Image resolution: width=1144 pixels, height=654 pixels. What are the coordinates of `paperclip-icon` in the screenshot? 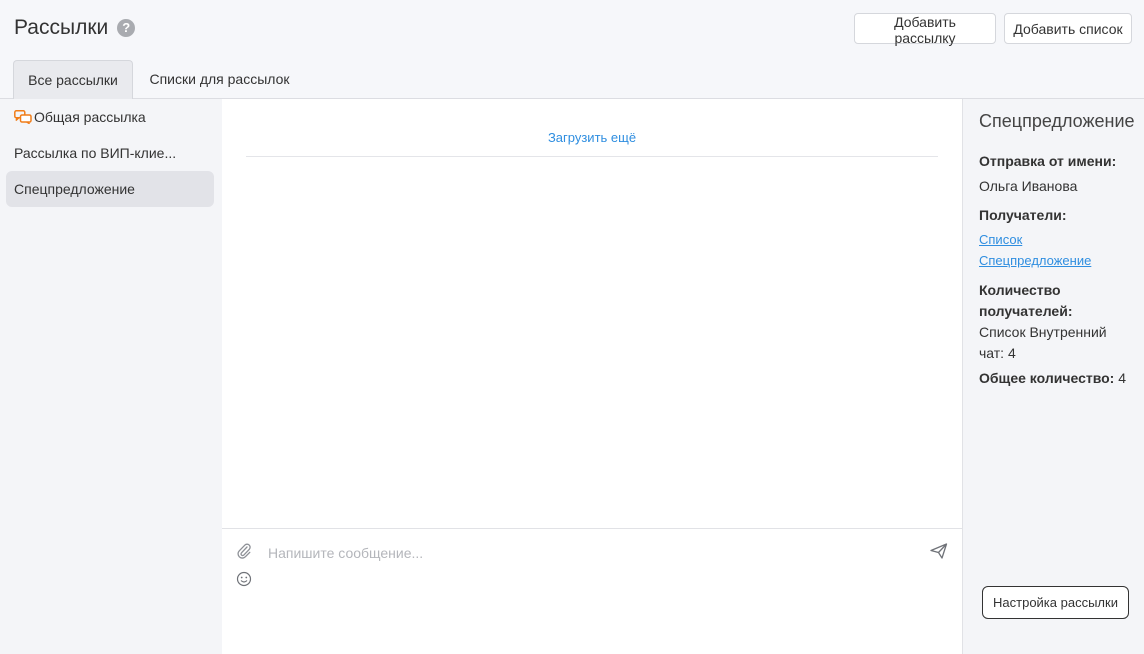 It's located at (244, 551).